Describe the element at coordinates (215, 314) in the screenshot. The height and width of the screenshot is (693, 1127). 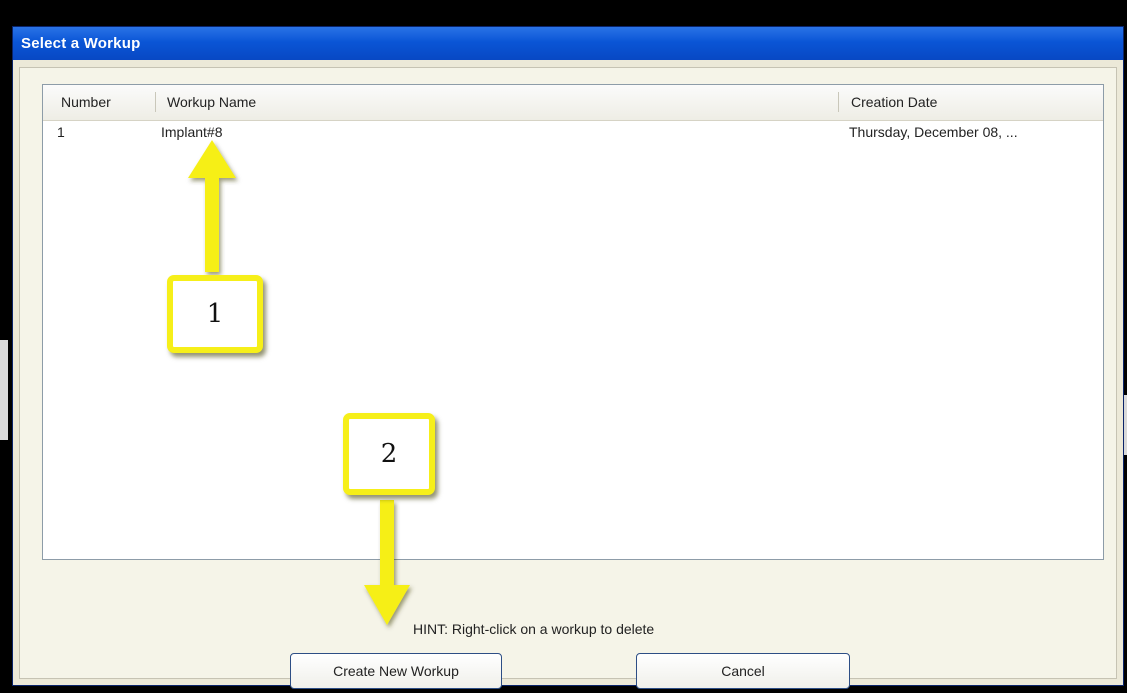
I see `callout-badge-1: 1` at that location.